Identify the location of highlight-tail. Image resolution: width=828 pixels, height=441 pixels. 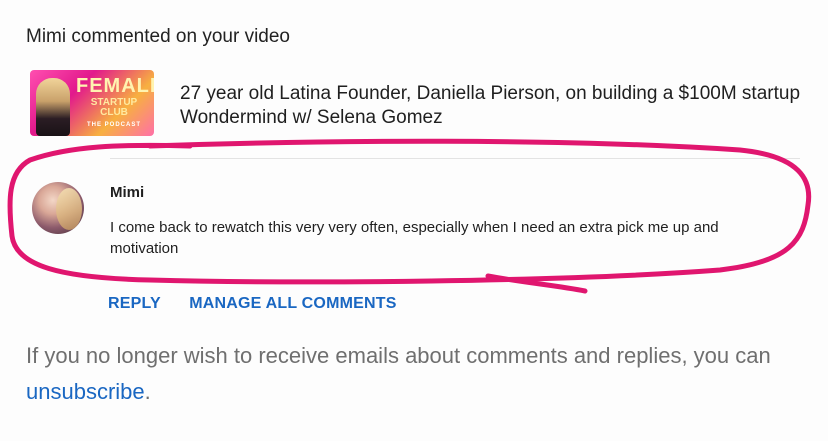
(536, 283).